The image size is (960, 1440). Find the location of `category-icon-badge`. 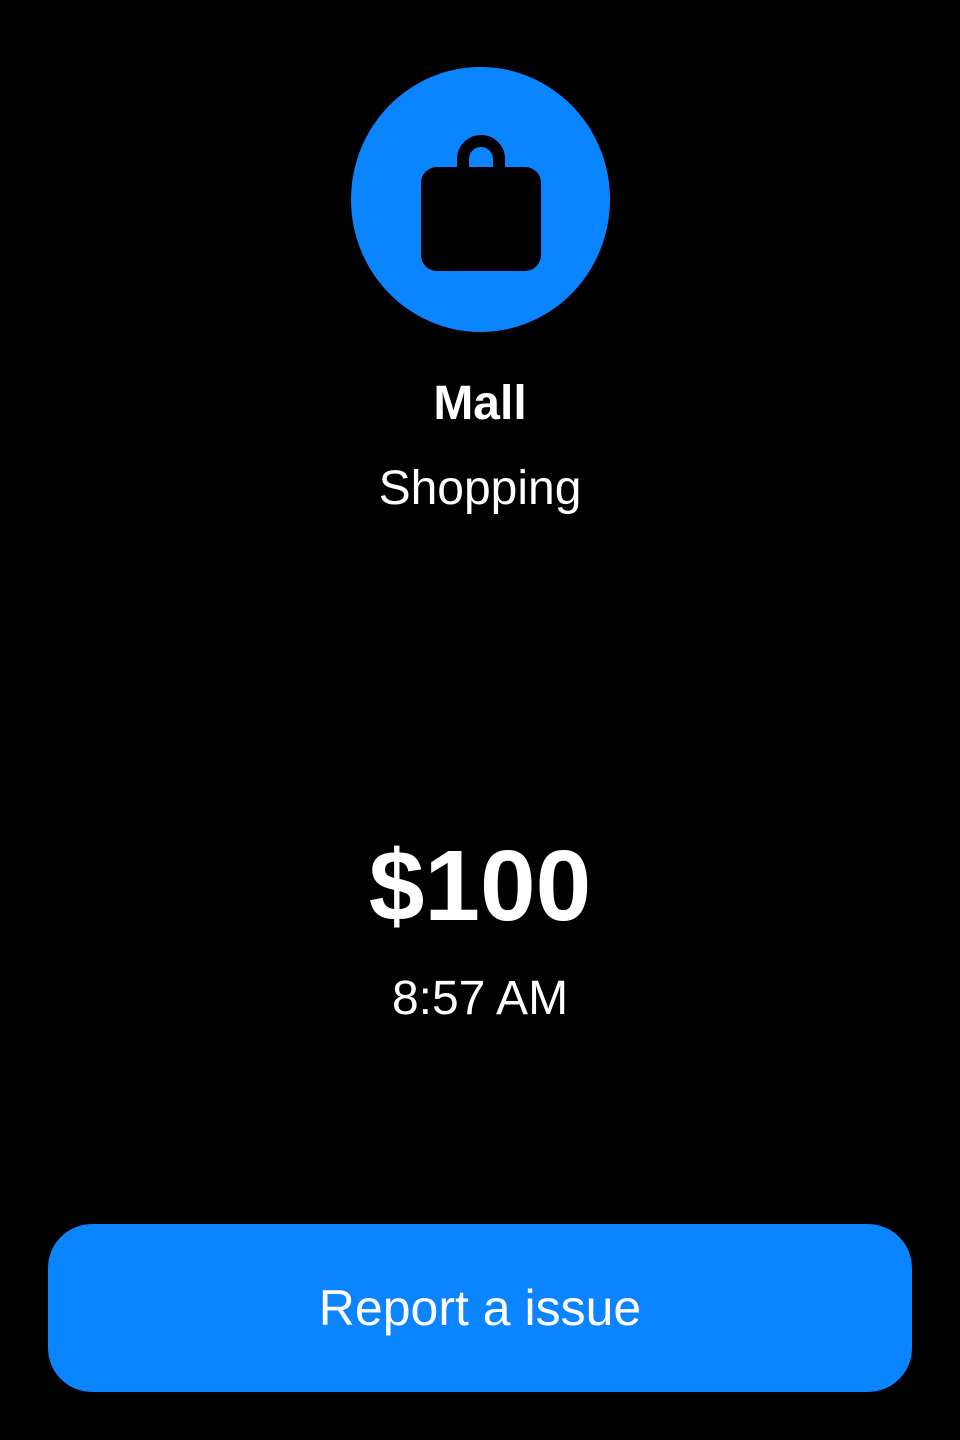

category-icon-badge is located at coordinates (480, 199).